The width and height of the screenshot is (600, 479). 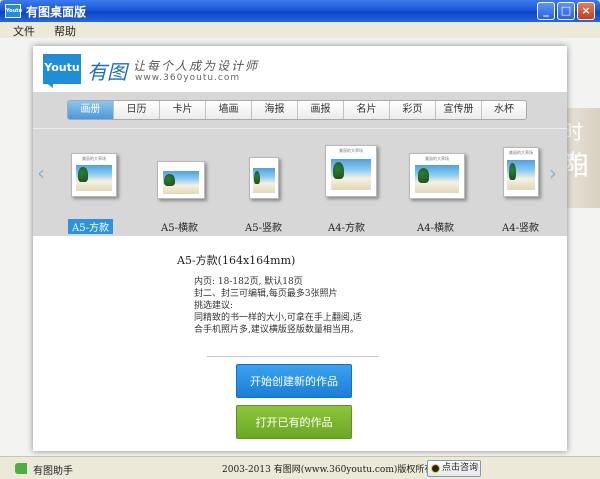 I want to click on tab-album: 画册, so click(x=91, y=110).